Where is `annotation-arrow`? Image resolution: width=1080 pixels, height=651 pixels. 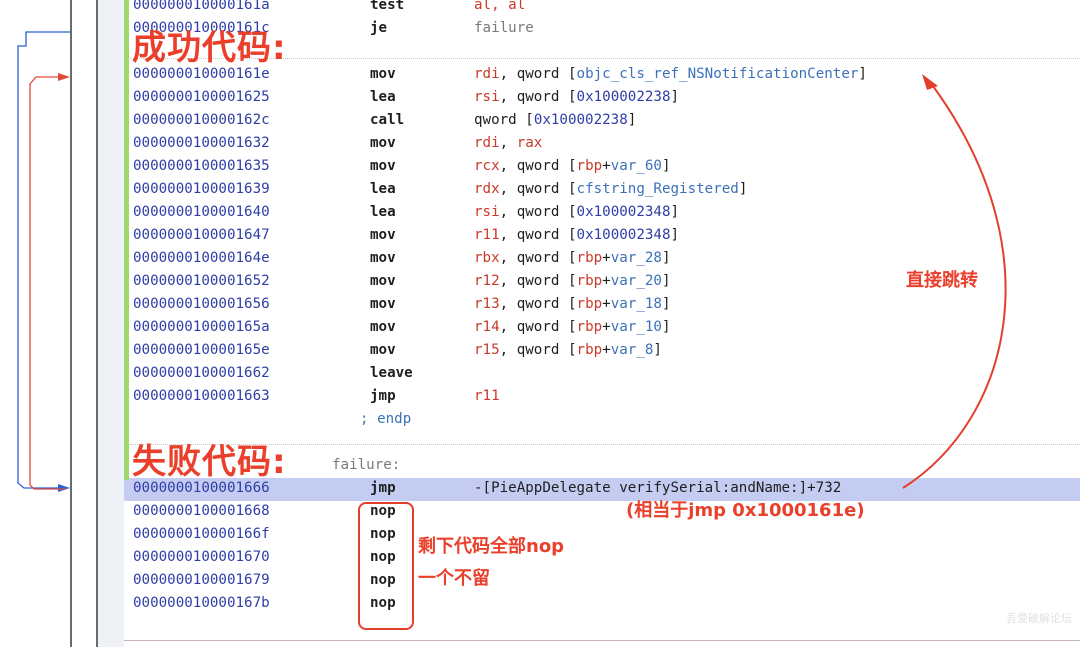
annotation-arrow is located at coordinates (954, 281).